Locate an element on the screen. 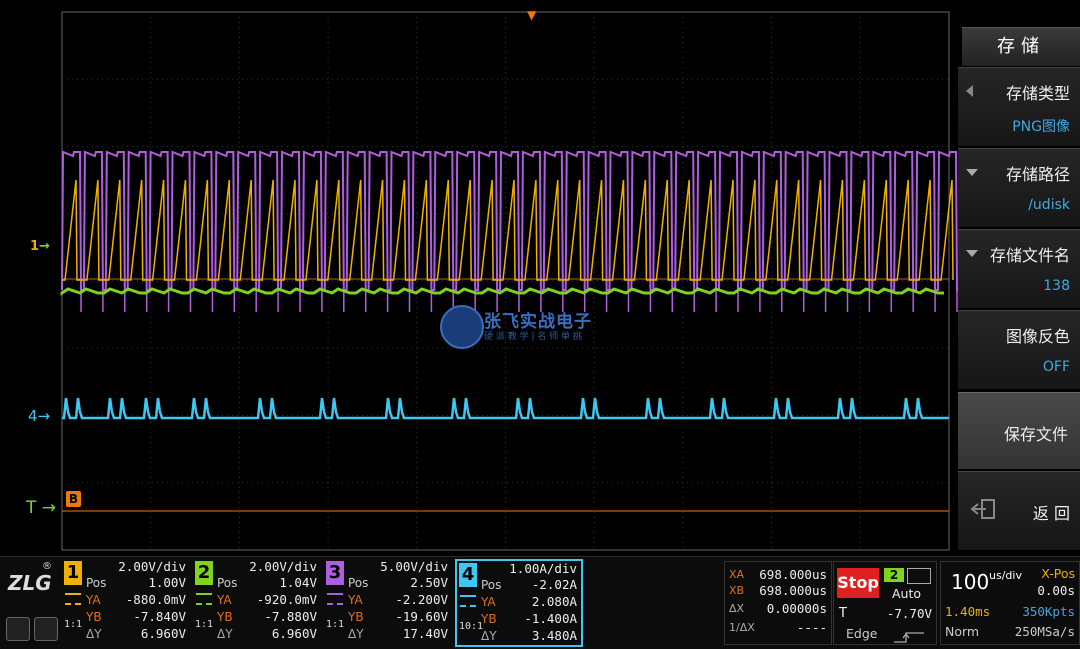 The height and width of the screenshot is (649, 1080). menu-invert: 图像反色 OFF is located at coordinates (1019, 349).